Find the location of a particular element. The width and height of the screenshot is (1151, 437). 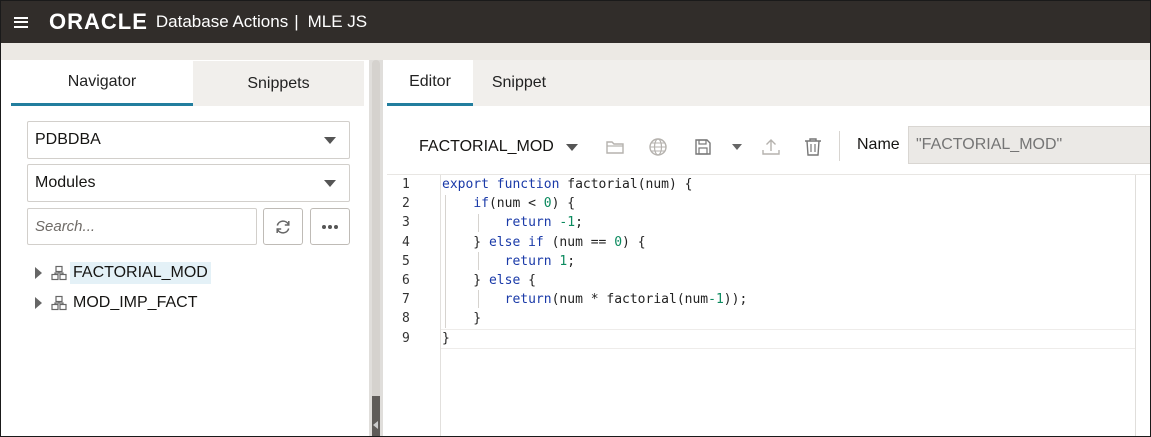

toolbar-divider is located at coordinates (839, 146).